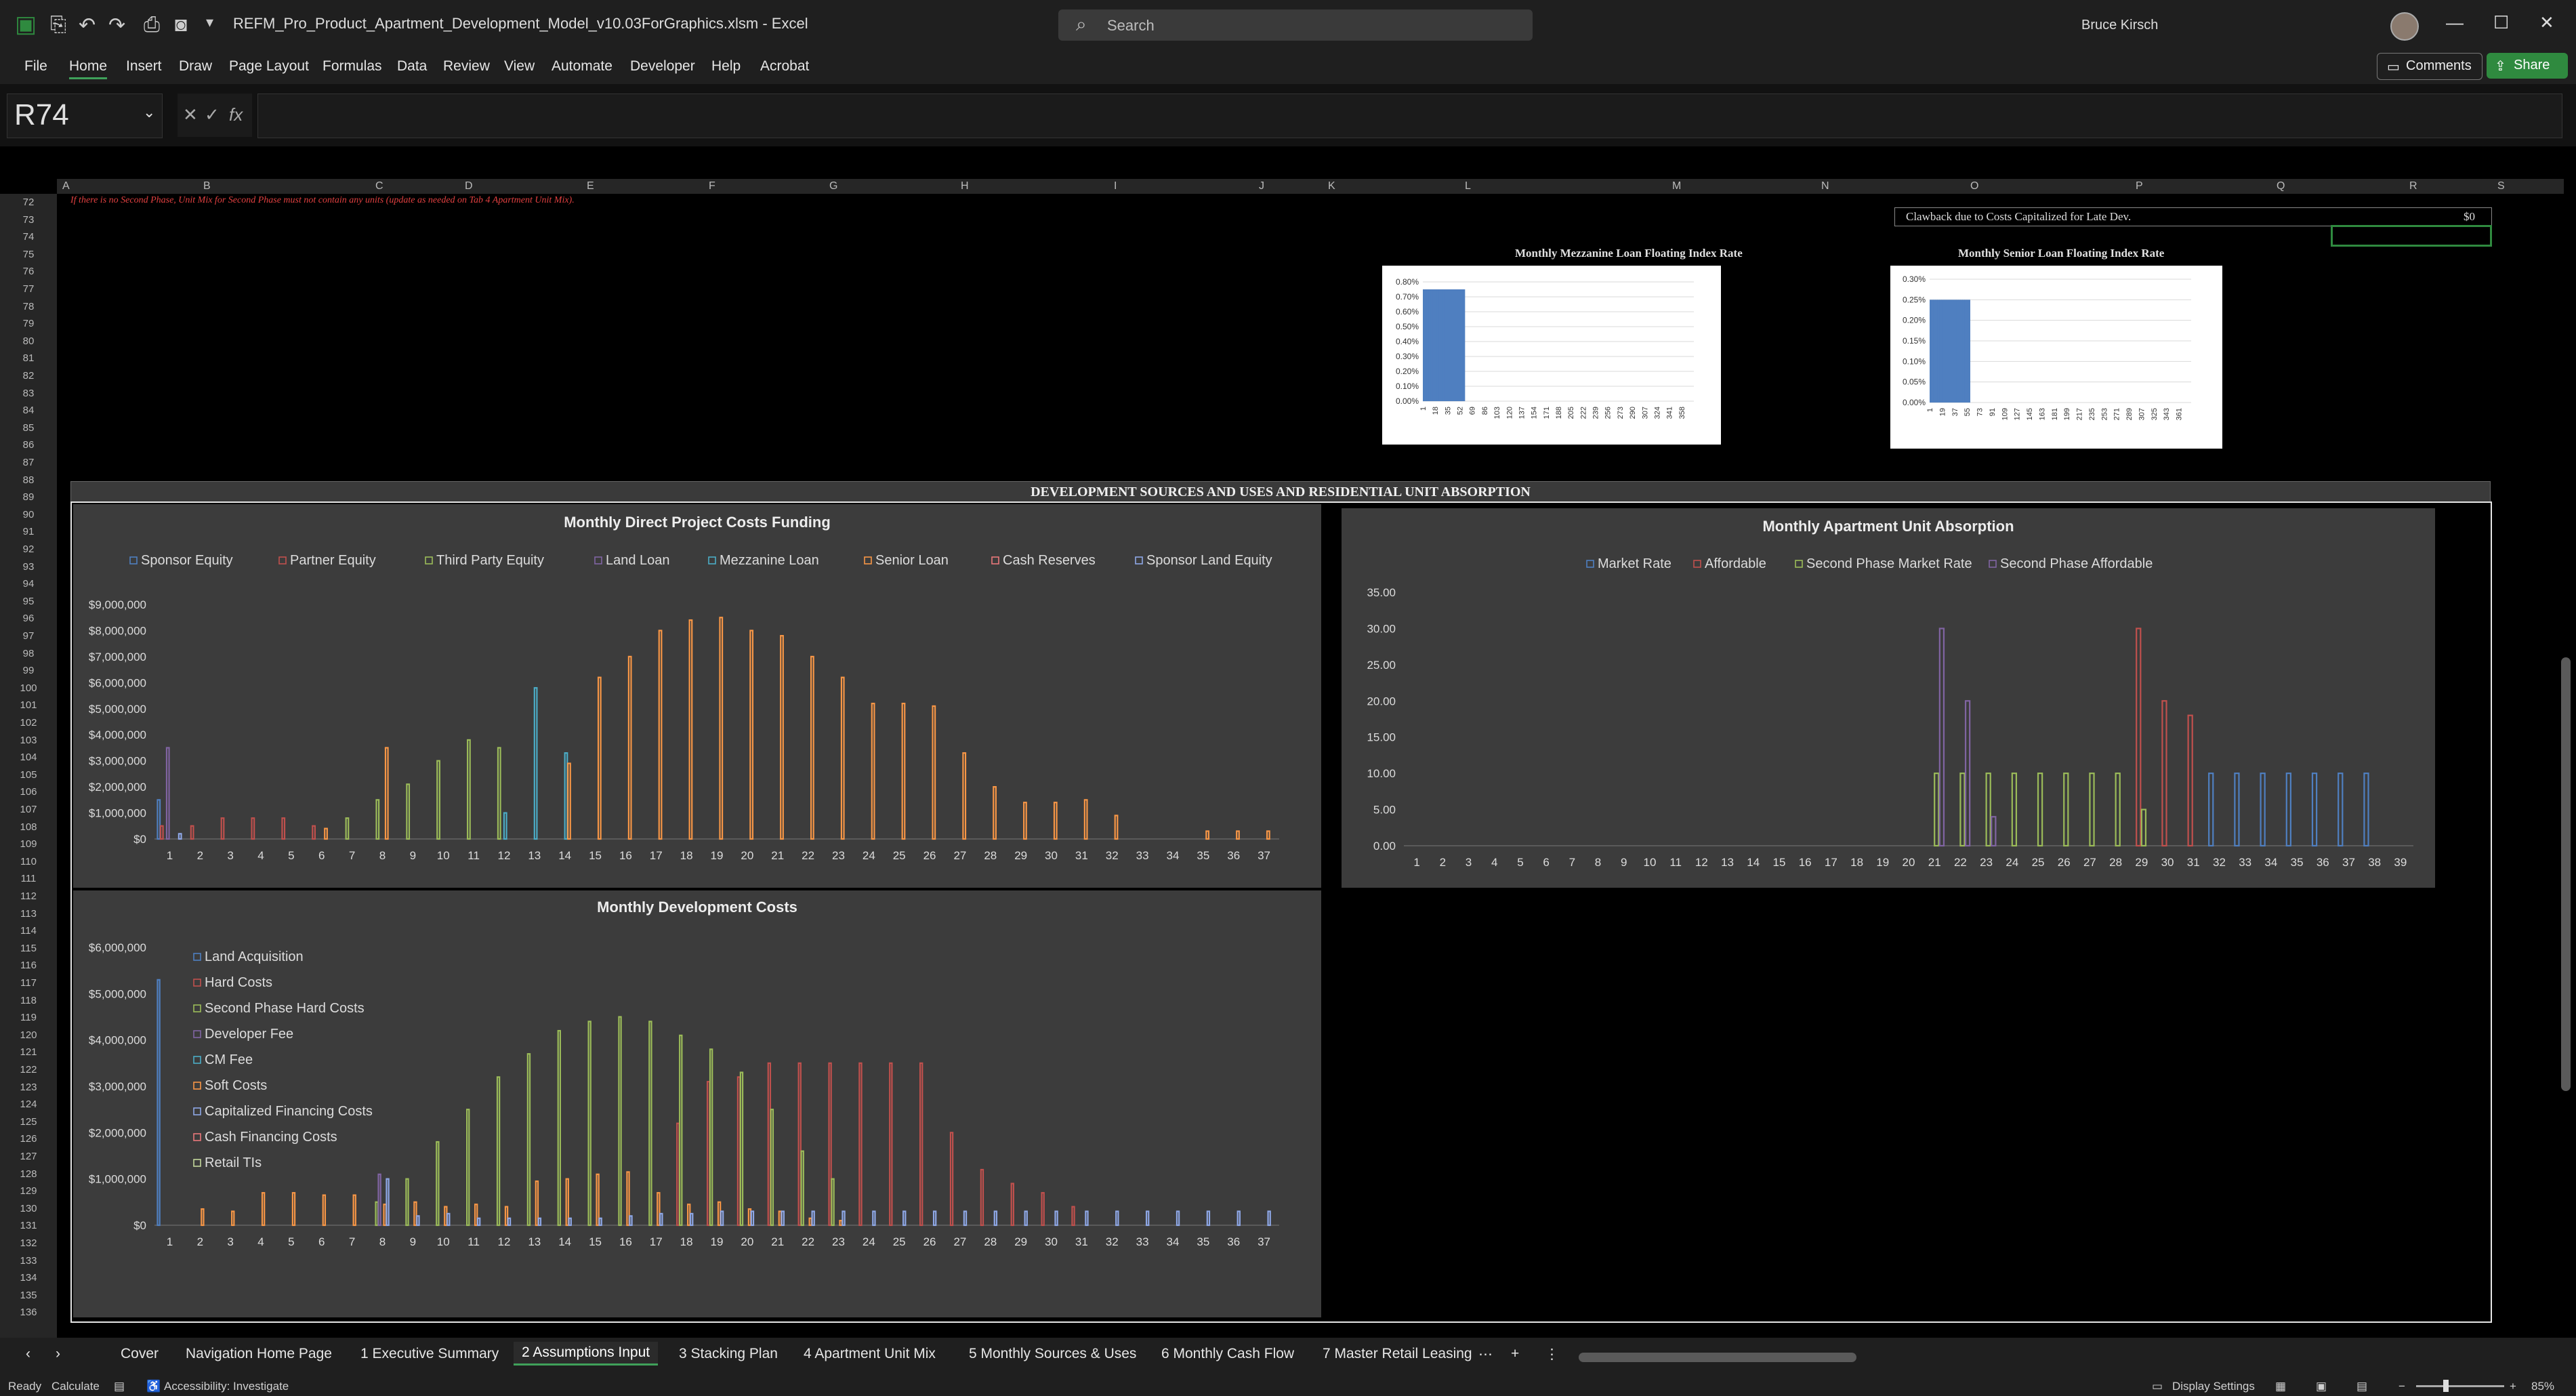 The width and height of the screenshot is (2576, 1396). What do you see at coordinates (28, 1035) in the screenshot?
I see `row-header-120: 120` at bounding box center [28, 1035].